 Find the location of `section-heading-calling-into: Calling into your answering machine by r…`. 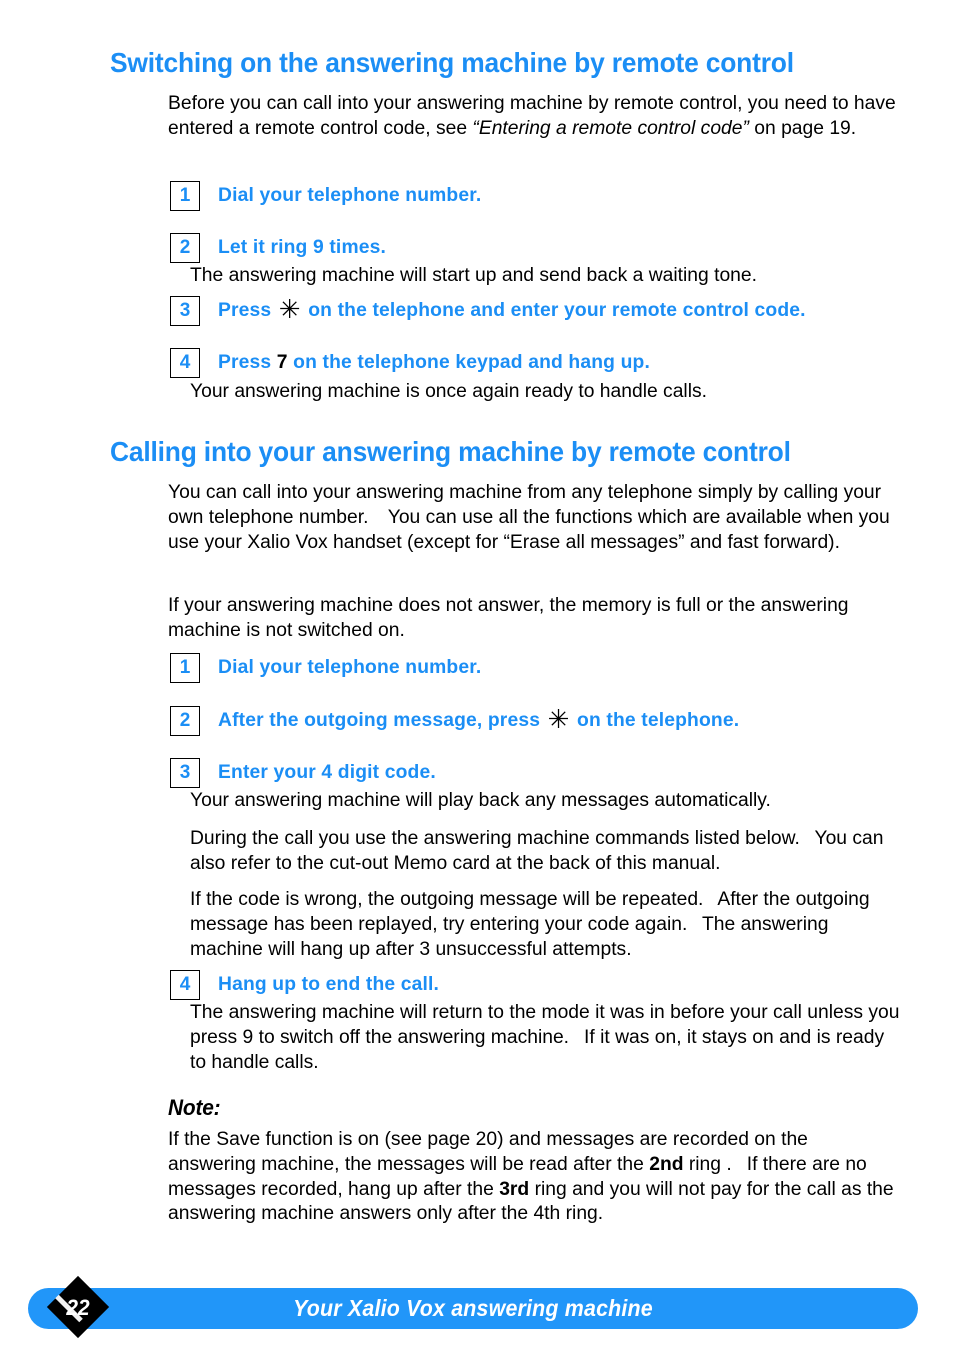

section-heading-calling-into: Calling into your answering machine by r… is located at coordinates (450, 451).